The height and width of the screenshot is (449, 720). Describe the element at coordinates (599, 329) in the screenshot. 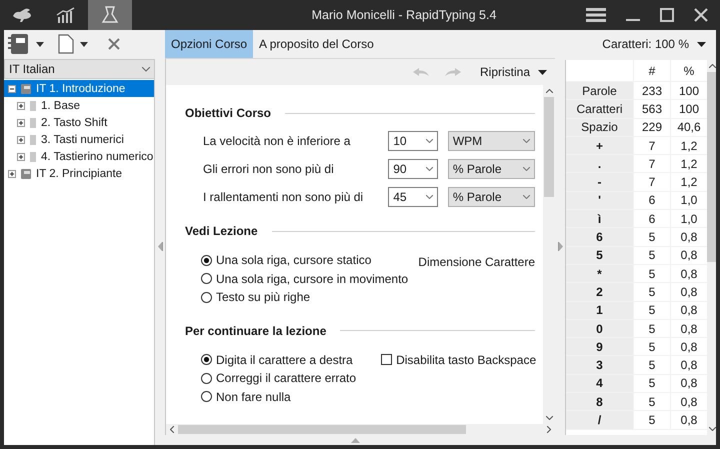

I see `row-header: 0` at that location.